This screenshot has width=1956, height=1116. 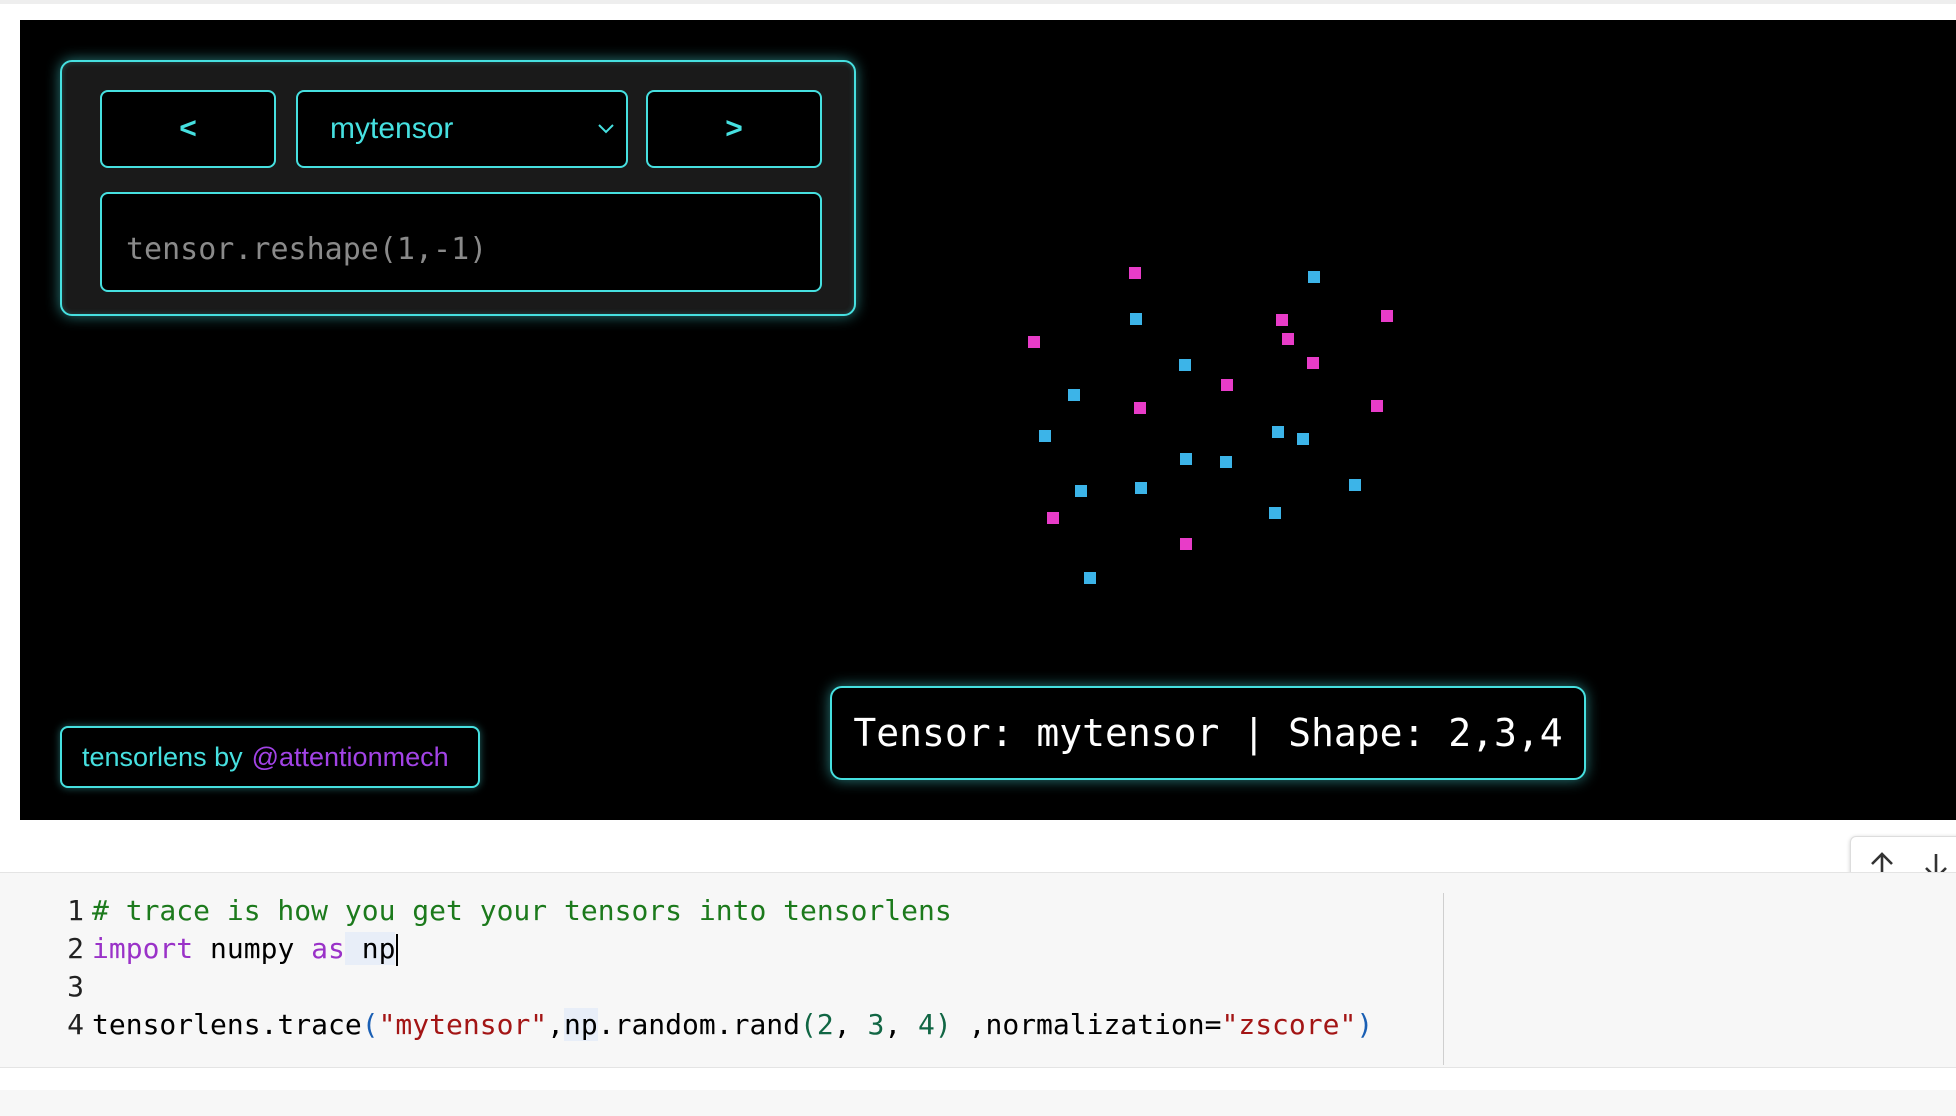 What do you see at coordinates (227, 1024) in the screenshot?
I see `function-call: tensorlens.trace` at bounding box center [227, 1024].